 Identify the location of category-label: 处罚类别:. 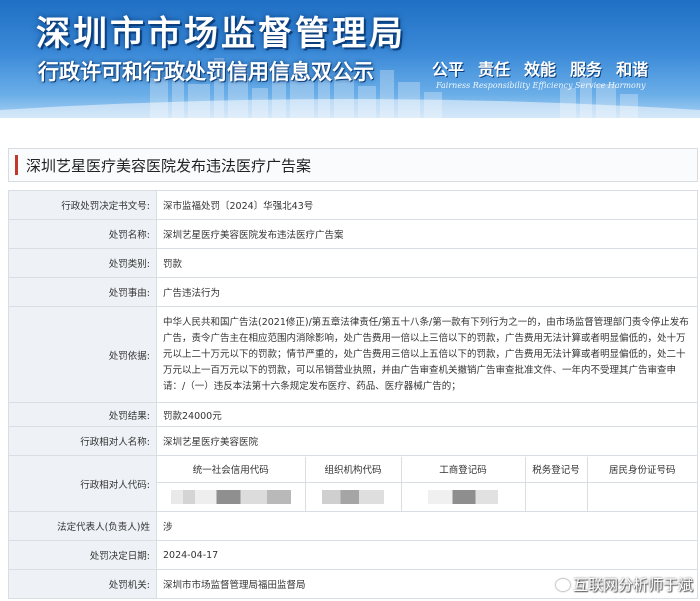
(82, 263).